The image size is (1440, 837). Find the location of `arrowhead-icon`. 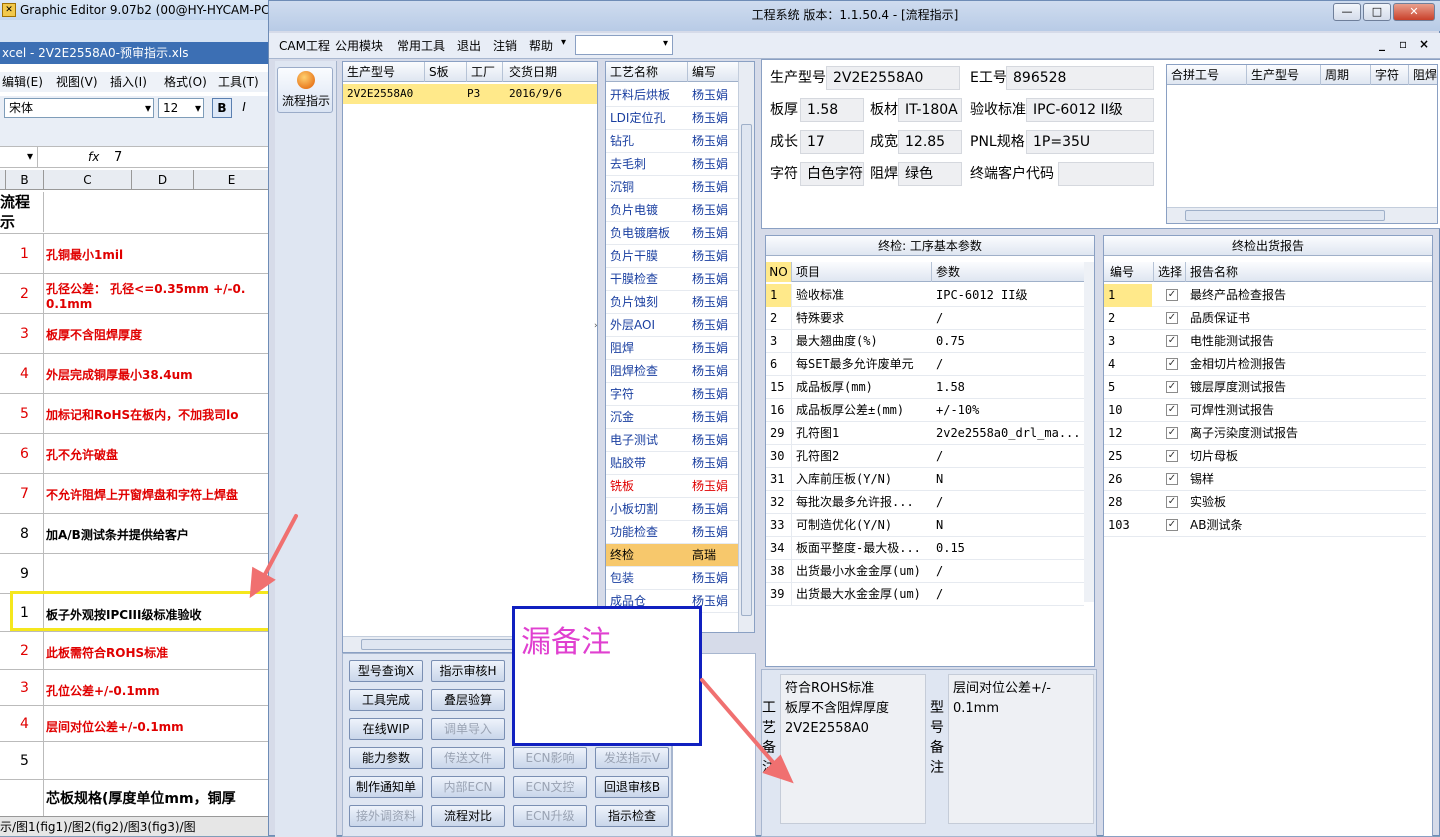

arrowhead-icon is located at coordinates (262, 582).